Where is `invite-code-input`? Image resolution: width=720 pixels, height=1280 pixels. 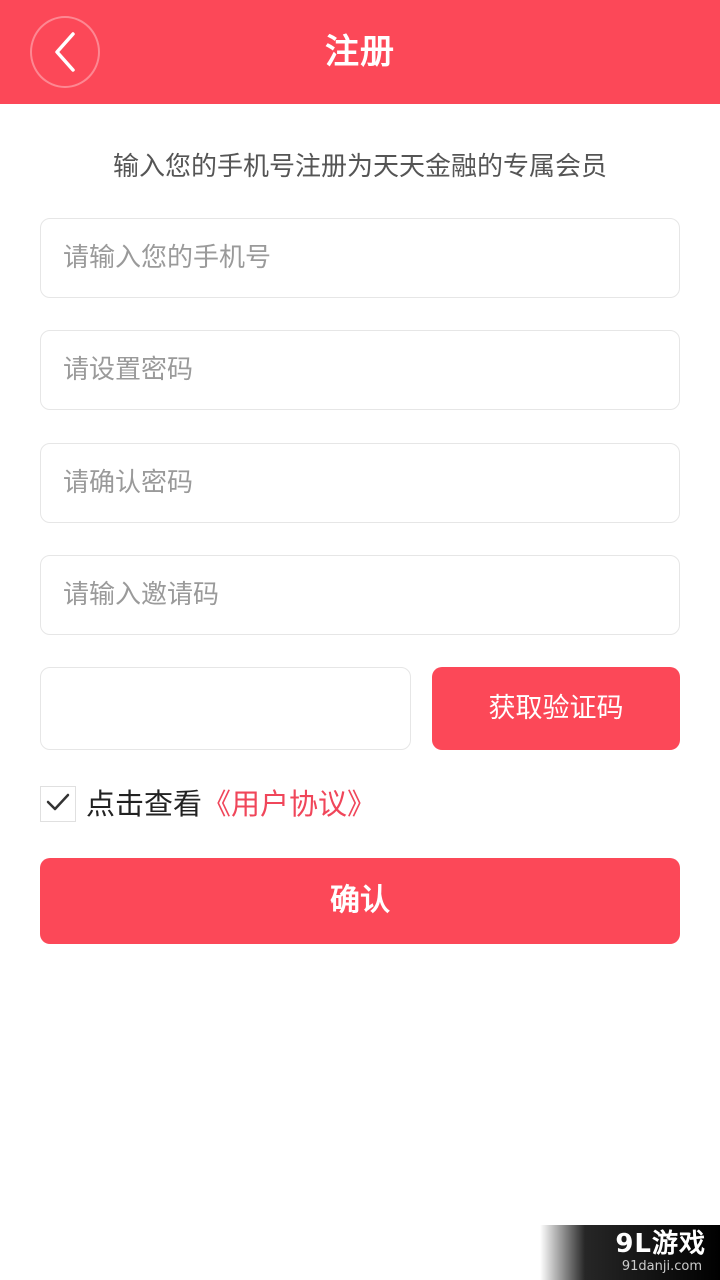
invite-code-input is located at coordinates (360, 595).